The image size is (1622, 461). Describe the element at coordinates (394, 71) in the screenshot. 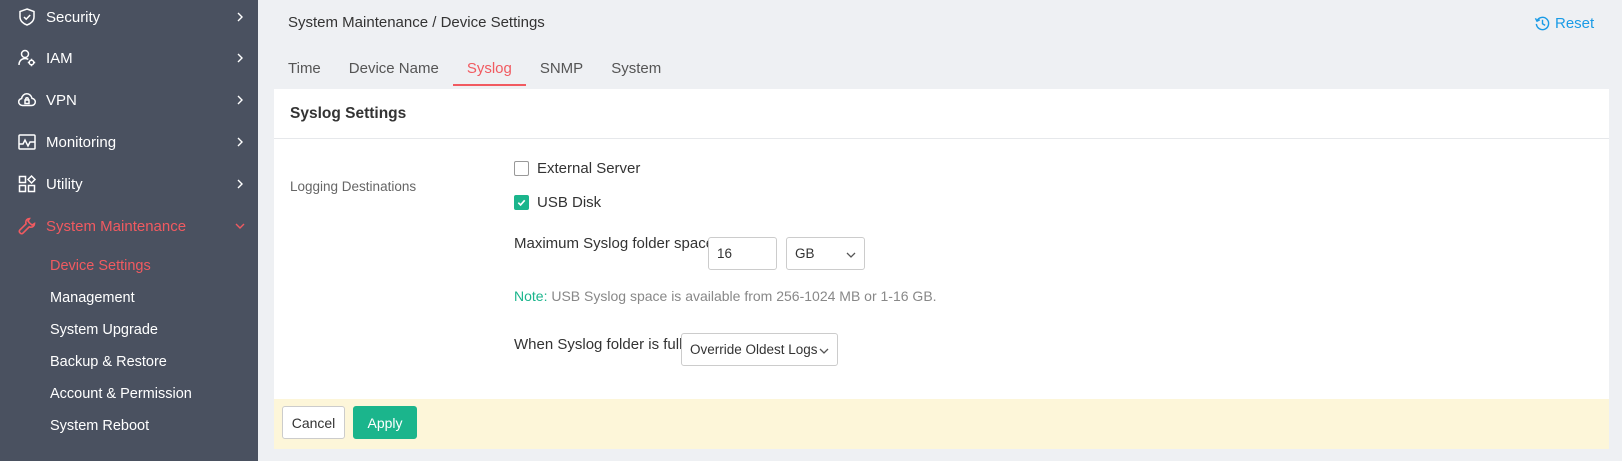

I see `tab-device-name: Device Name` at that location.